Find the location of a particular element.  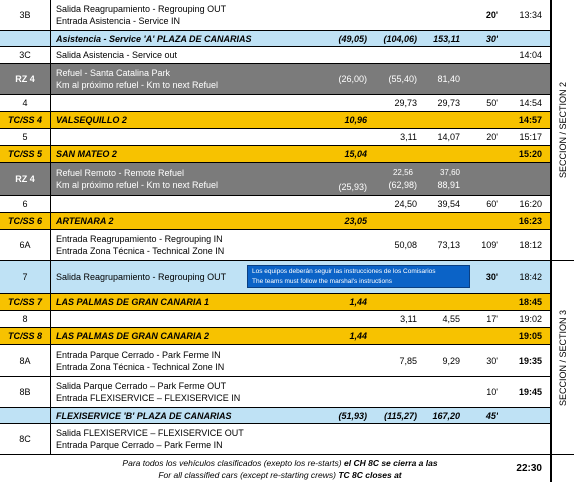

row-ss-km: (51,93) is located at coordinates (352, 415).